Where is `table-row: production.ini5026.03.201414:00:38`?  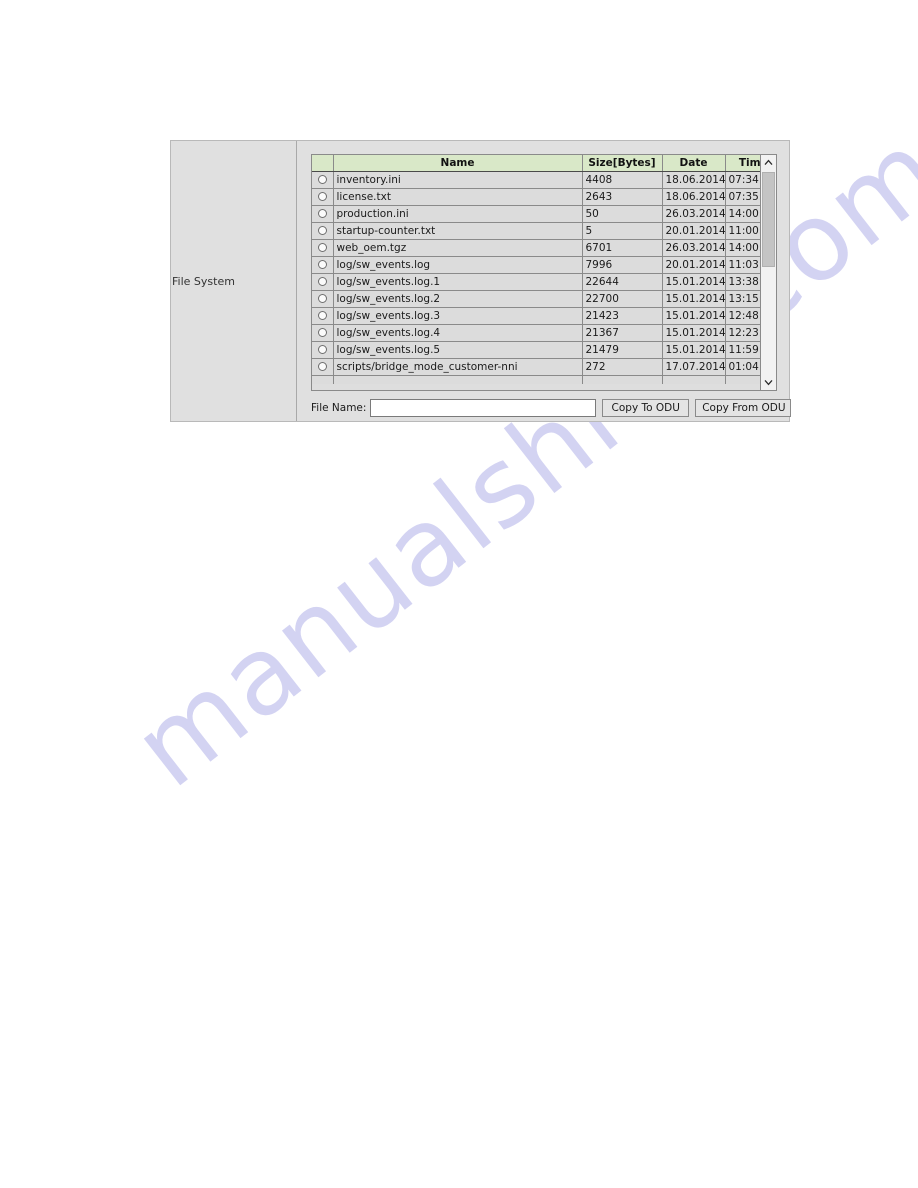
table-row: production.ini5026.03.201414:00:38 is located at coordinates (536, 214).